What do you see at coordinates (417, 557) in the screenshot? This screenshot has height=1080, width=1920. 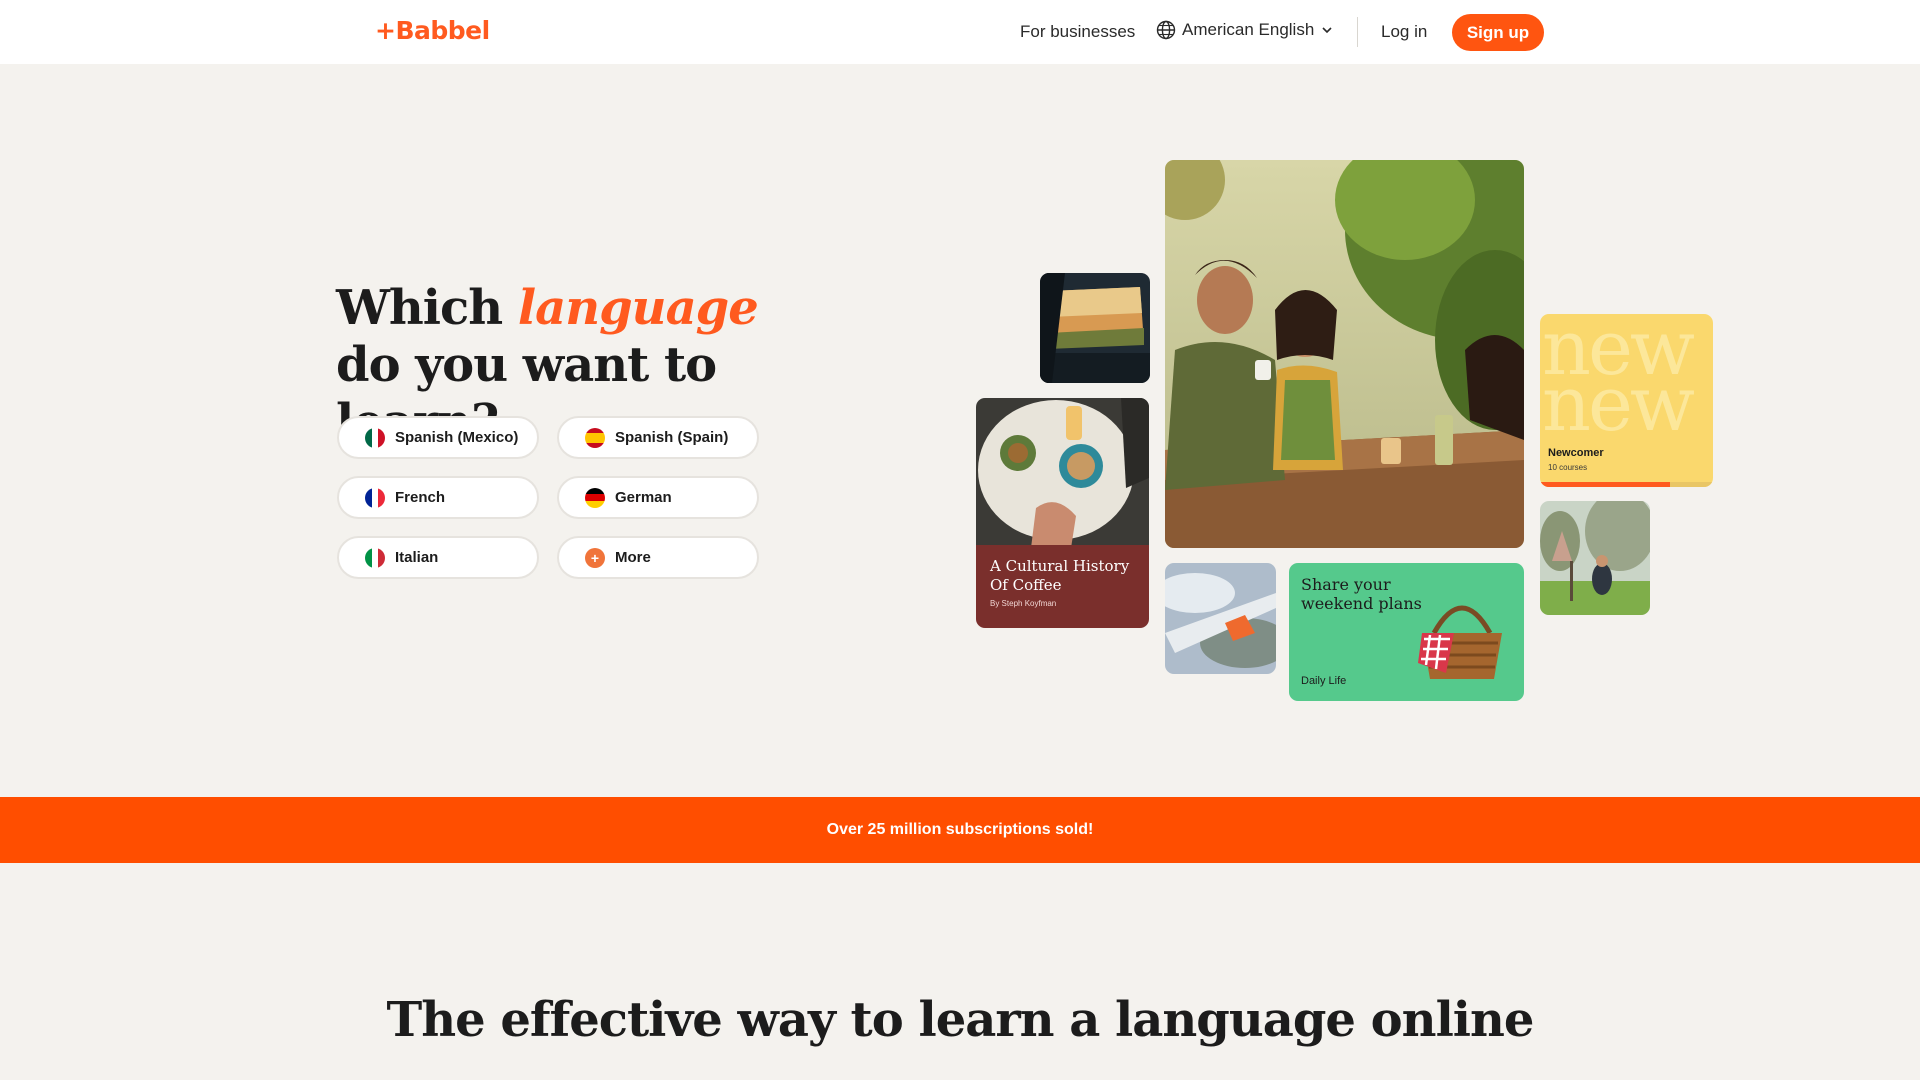 I see `language-option-label: Italian` at bounding box center [417, 557].